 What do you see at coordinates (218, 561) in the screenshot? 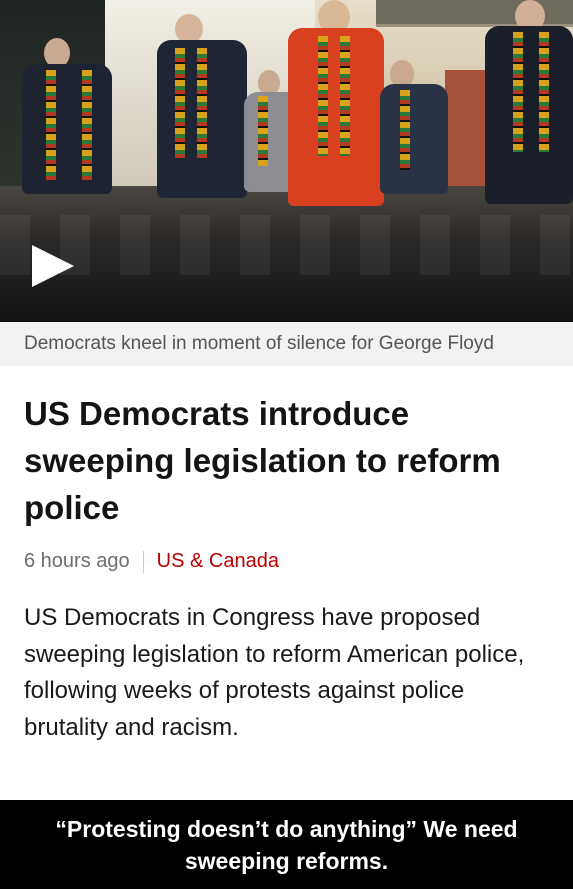
I see `section-link: US & Canada` at bounding box center [218, 561].